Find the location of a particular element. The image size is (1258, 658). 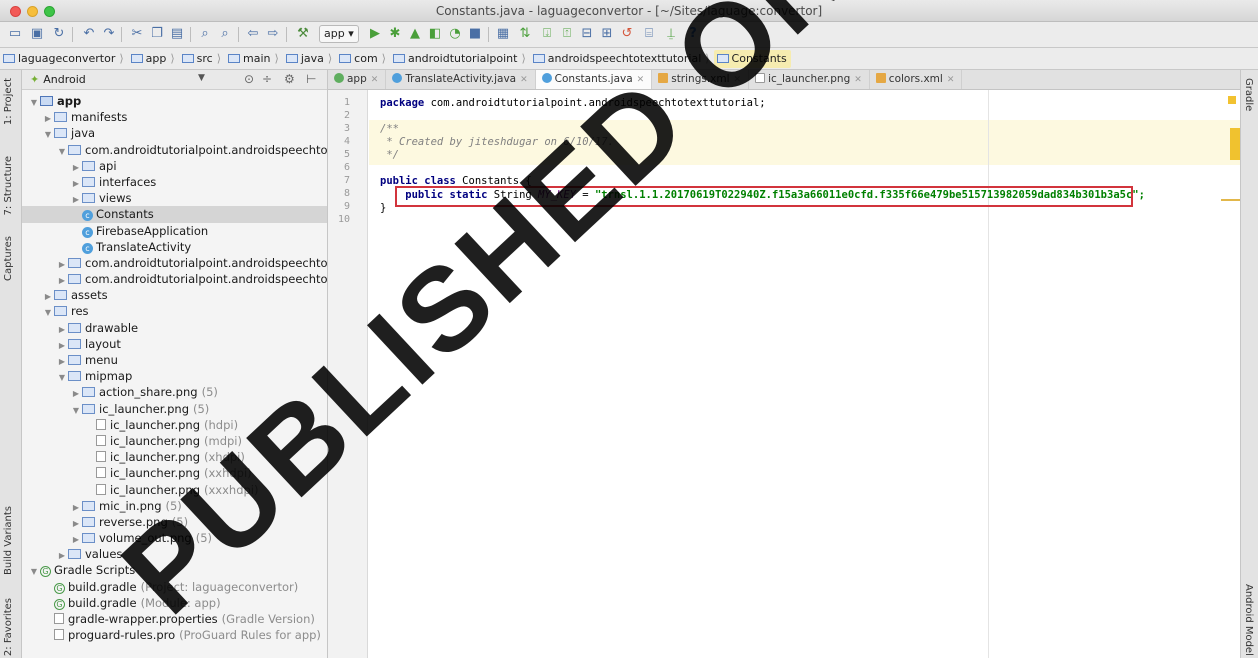

editor-tab: colors.xml ✕ is located at coordinates (916, 79).